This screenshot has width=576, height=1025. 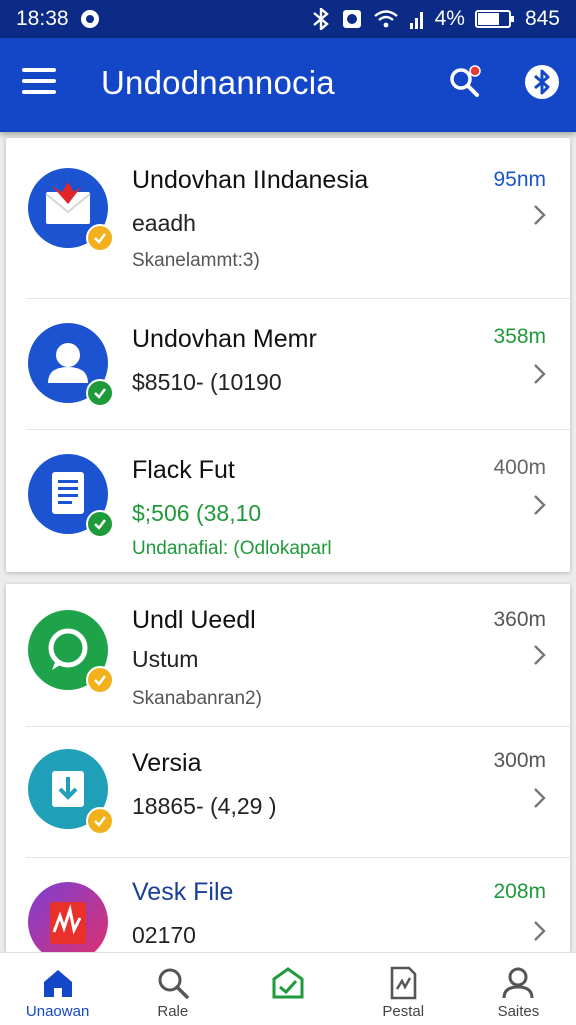 What do you see at coordinates (519, 619) in the screenshot?
I see `item-time: 360m` at bounding box center [519, 619].